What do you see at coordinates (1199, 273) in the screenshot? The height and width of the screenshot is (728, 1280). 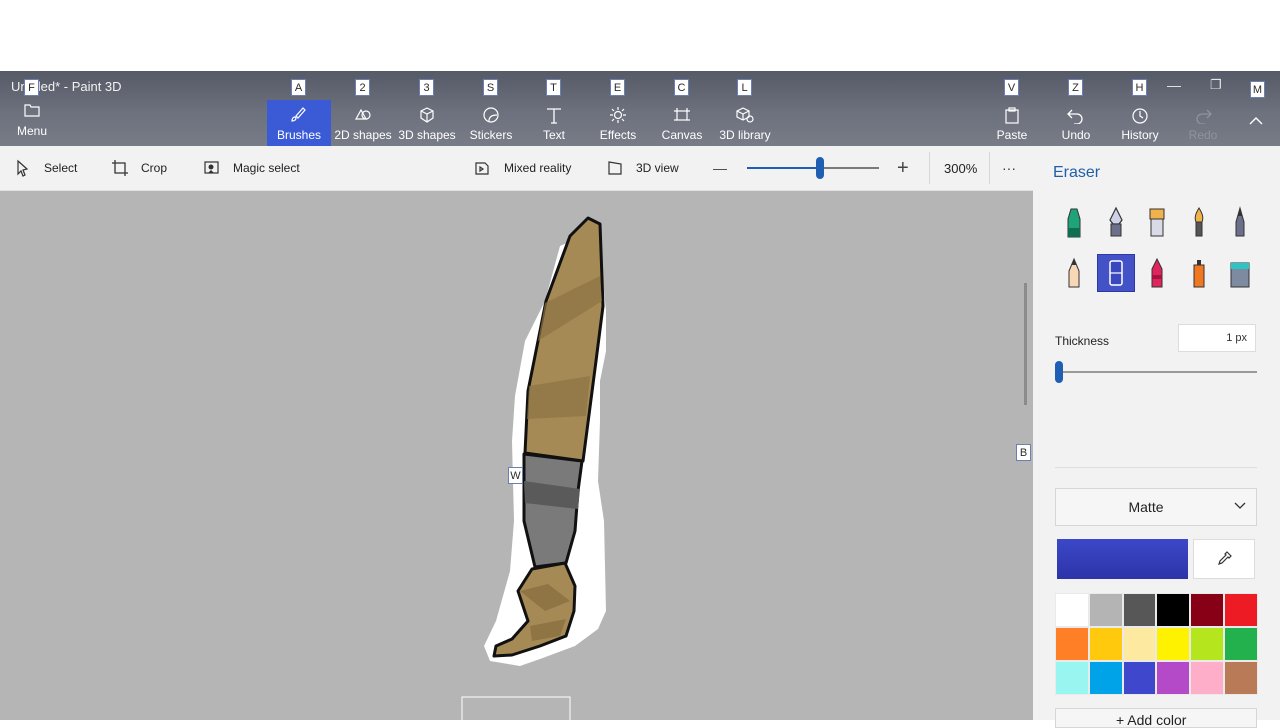 I see `brush-spray-can` at bounding box center [1199, 273].